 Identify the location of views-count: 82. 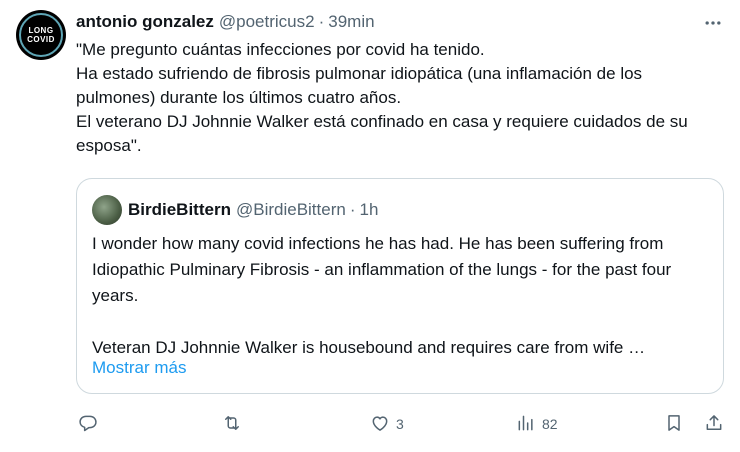
(550, 424).